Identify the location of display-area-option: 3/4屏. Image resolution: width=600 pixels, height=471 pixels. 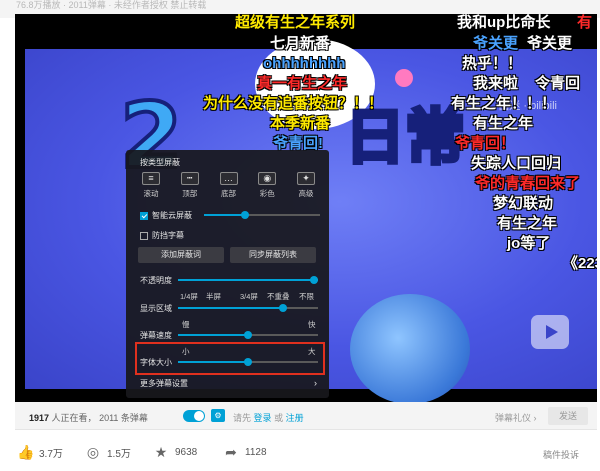
(249, 296).